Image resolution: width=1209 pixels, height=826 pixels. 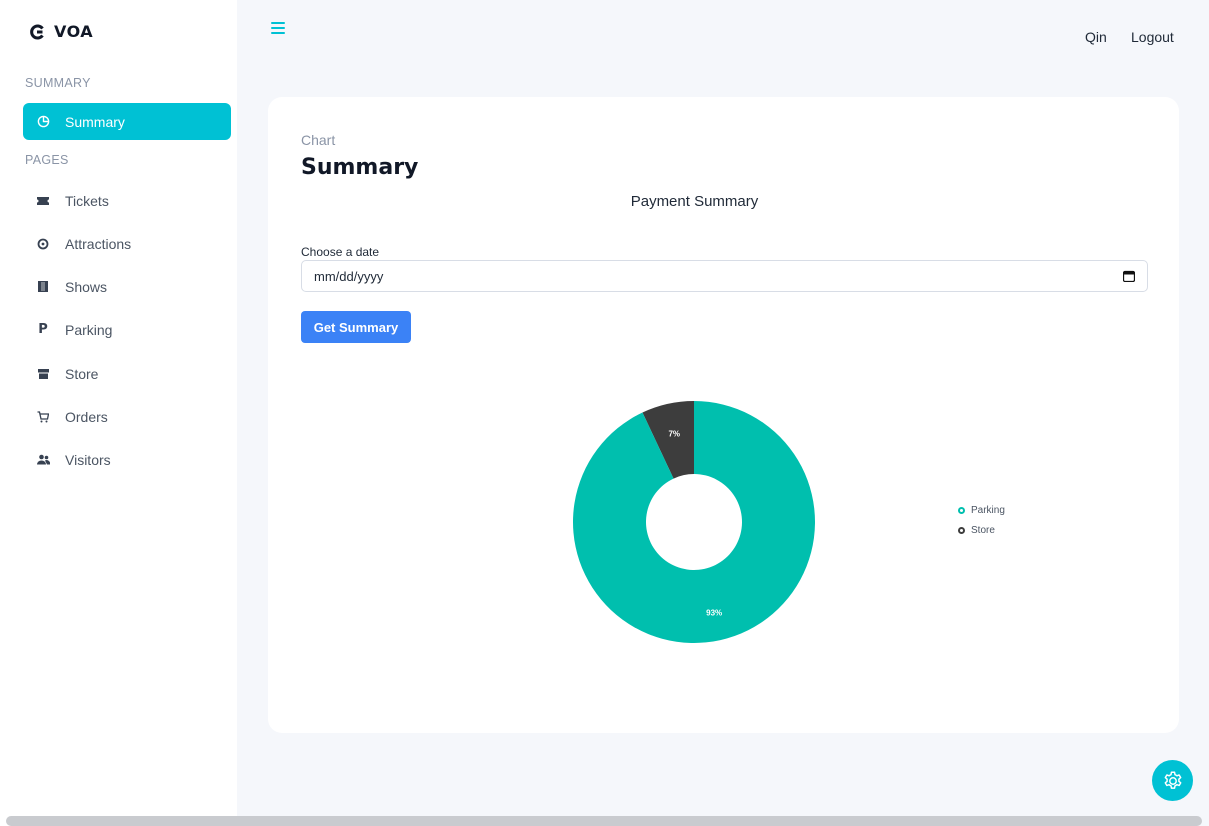 What do you see at coordinates (127, 286) in the screenshot?
I see `sidebar-item-shows: Shows` at bounding box center [127, 286].